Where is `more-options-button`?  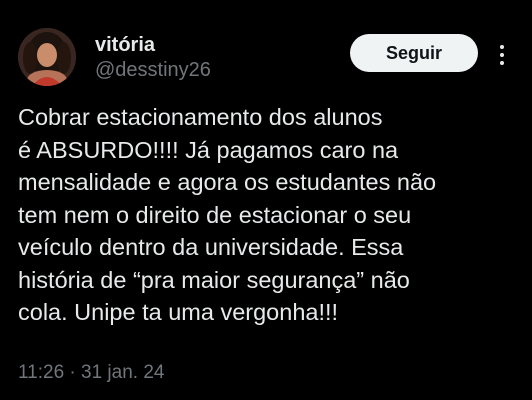
more-options-button is located at coordinates (502, 53).